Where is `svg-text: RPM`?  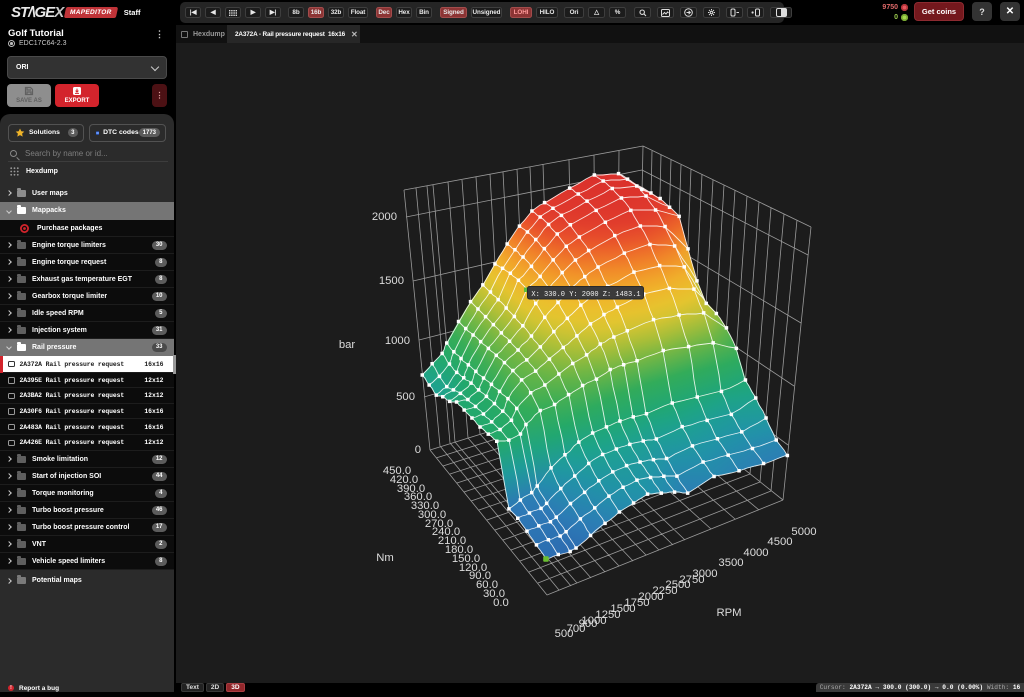
svg-text: RPM is located at coordinates (728, 613).